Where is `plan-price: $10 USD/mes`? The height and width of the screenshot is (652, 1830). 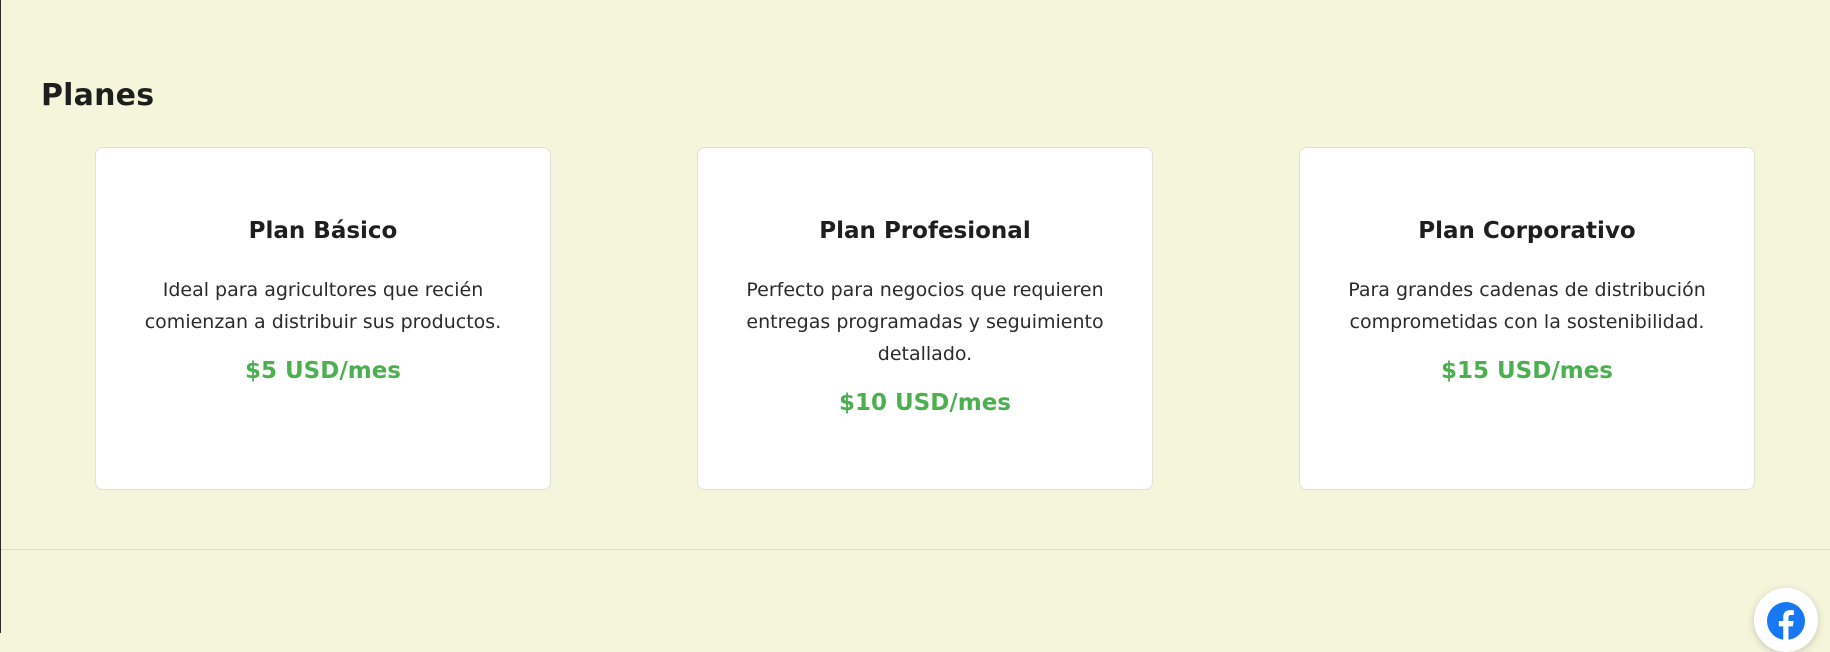 plan-price: $10 USD/mes is located at coordinates (924, 403).